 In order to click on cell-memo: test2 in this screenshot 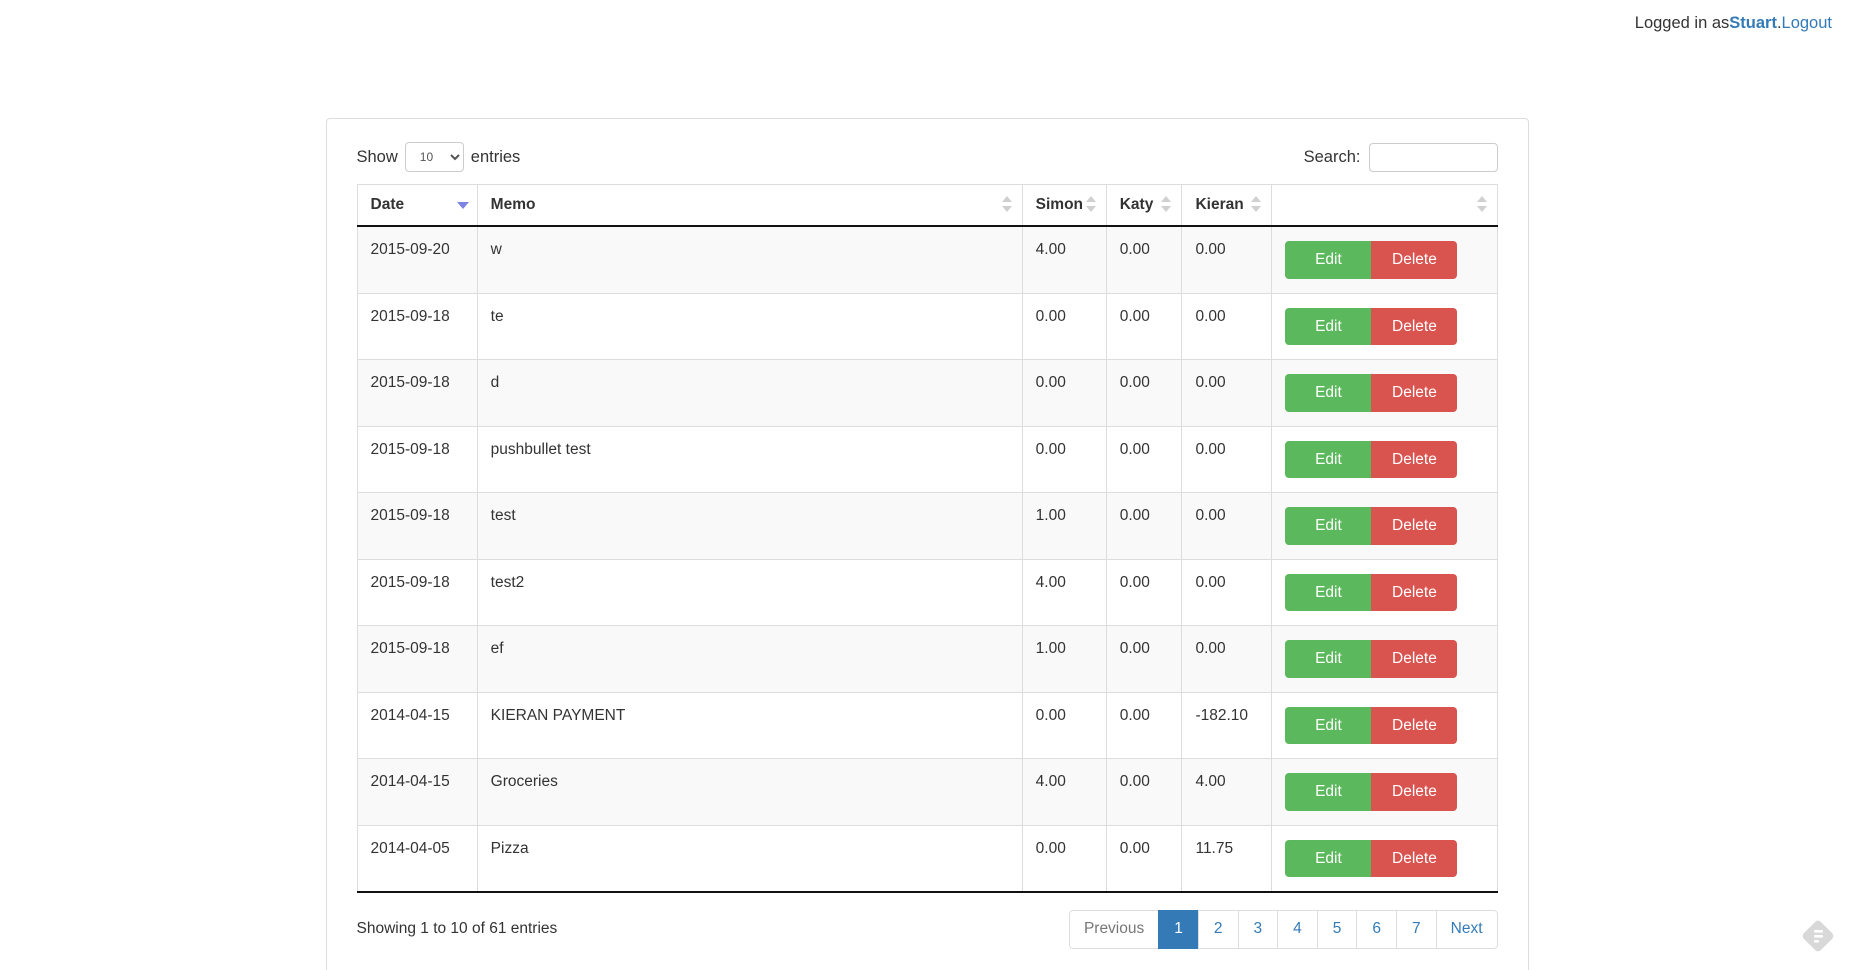, I will do `click(750, 592)`.